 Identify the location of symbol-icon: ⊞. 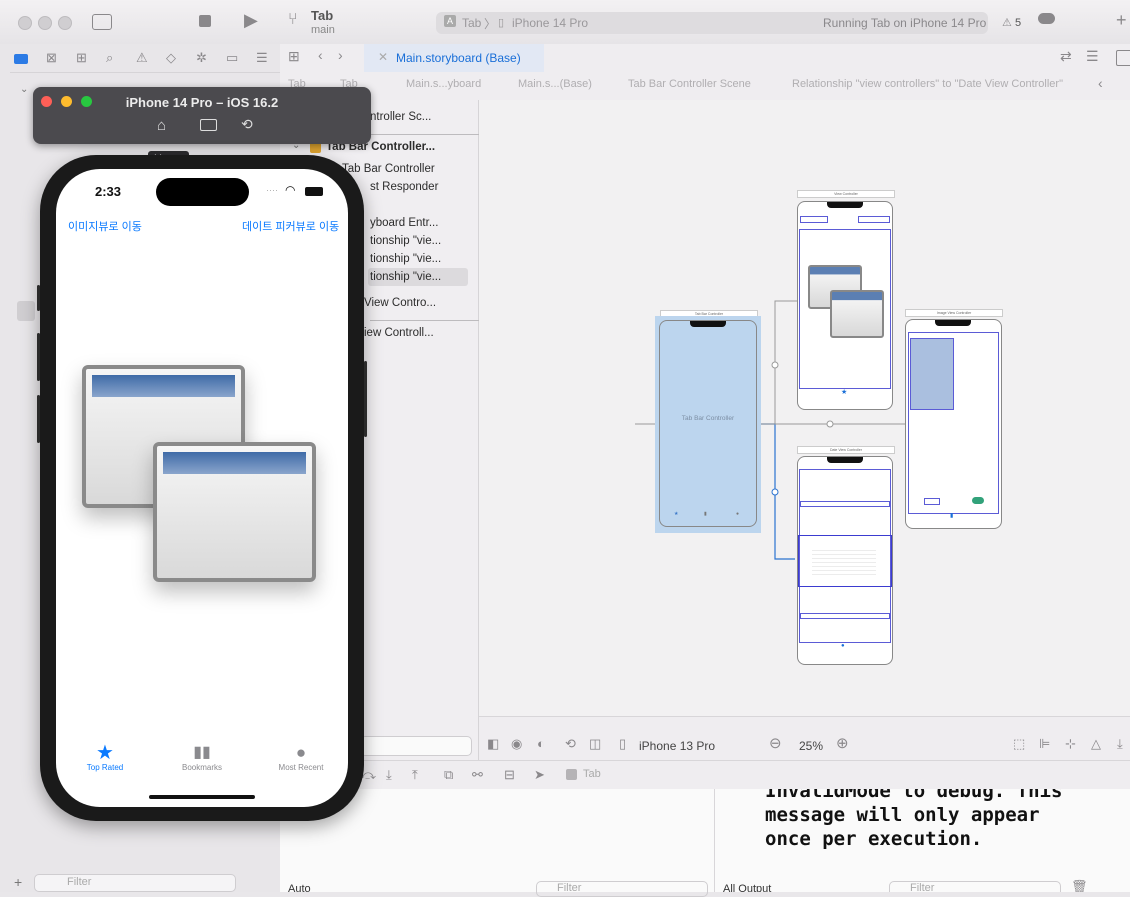
(81, 58).